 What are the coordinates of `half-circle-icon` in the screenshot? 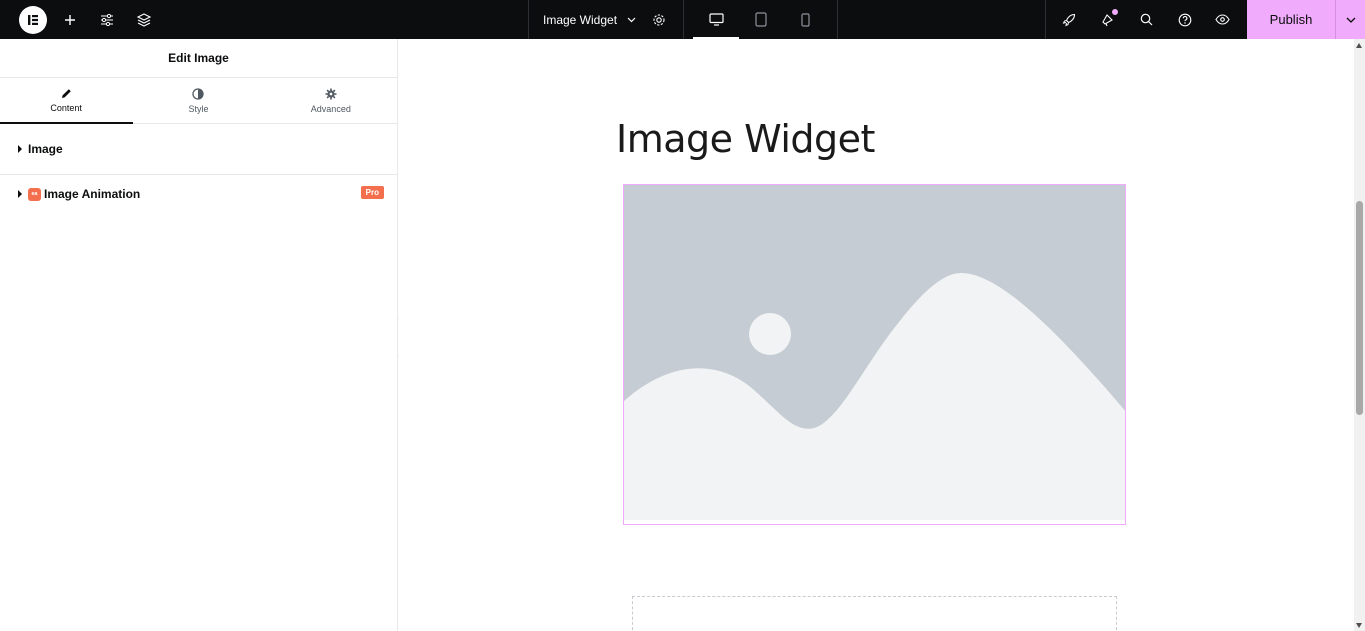 It's located at (198, 93).